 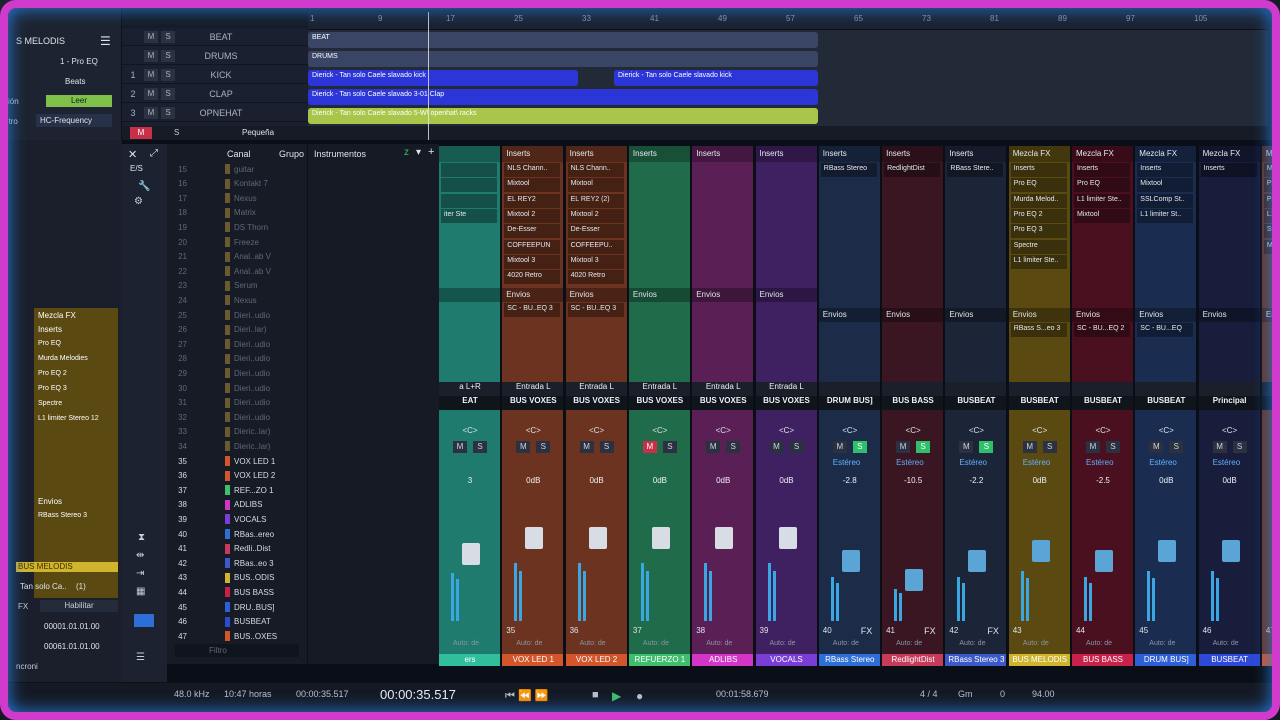 I want to click on channel-list-item: 36 VOX LED 2, so click(x=237, y=476).